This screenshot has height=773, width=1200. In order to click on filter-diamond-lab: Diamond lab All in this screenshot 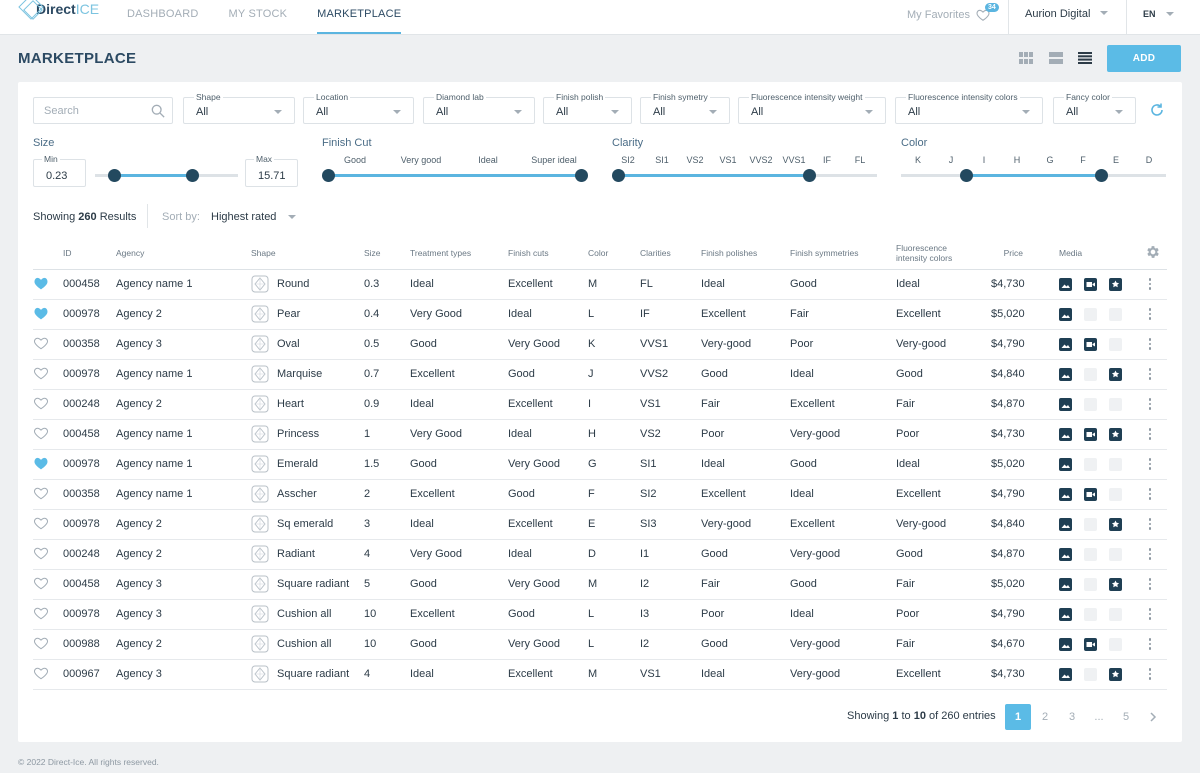, I will do `click(479, 108)`.